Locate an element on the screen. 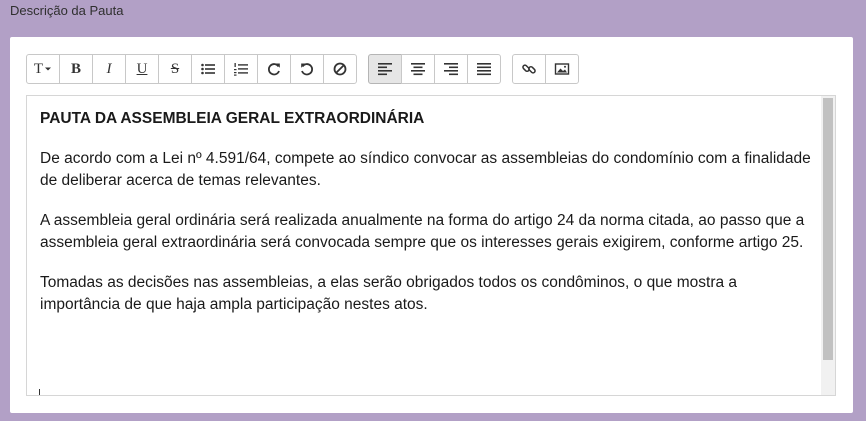 This screenshot has height=421, width=866. align-right-icon is located at coordinates (451, 69).